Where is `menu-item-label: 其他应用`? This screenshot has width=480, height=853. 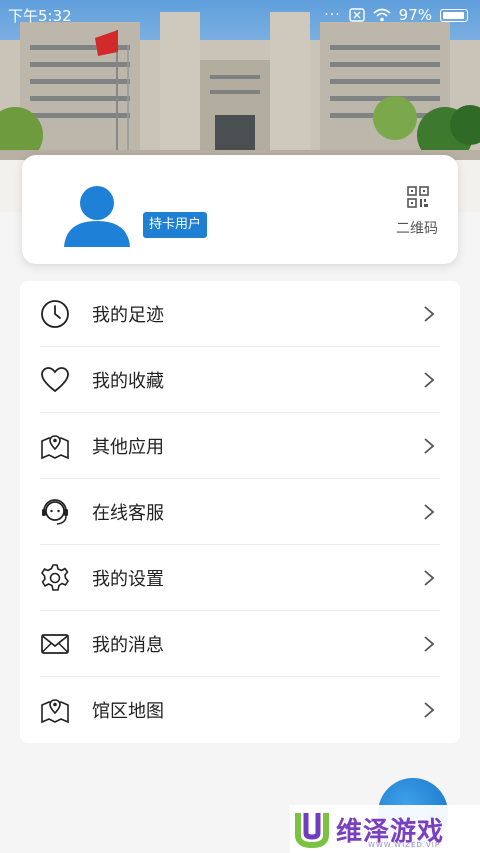 menu-item-label: 其他应用 is located at coordinates (128, 447).